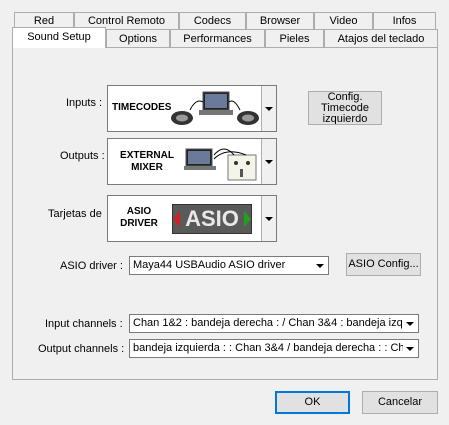 The height and width of the screenshot is (425, 449). I want to click on outputs-label: Outputs :, so click(82, 156).